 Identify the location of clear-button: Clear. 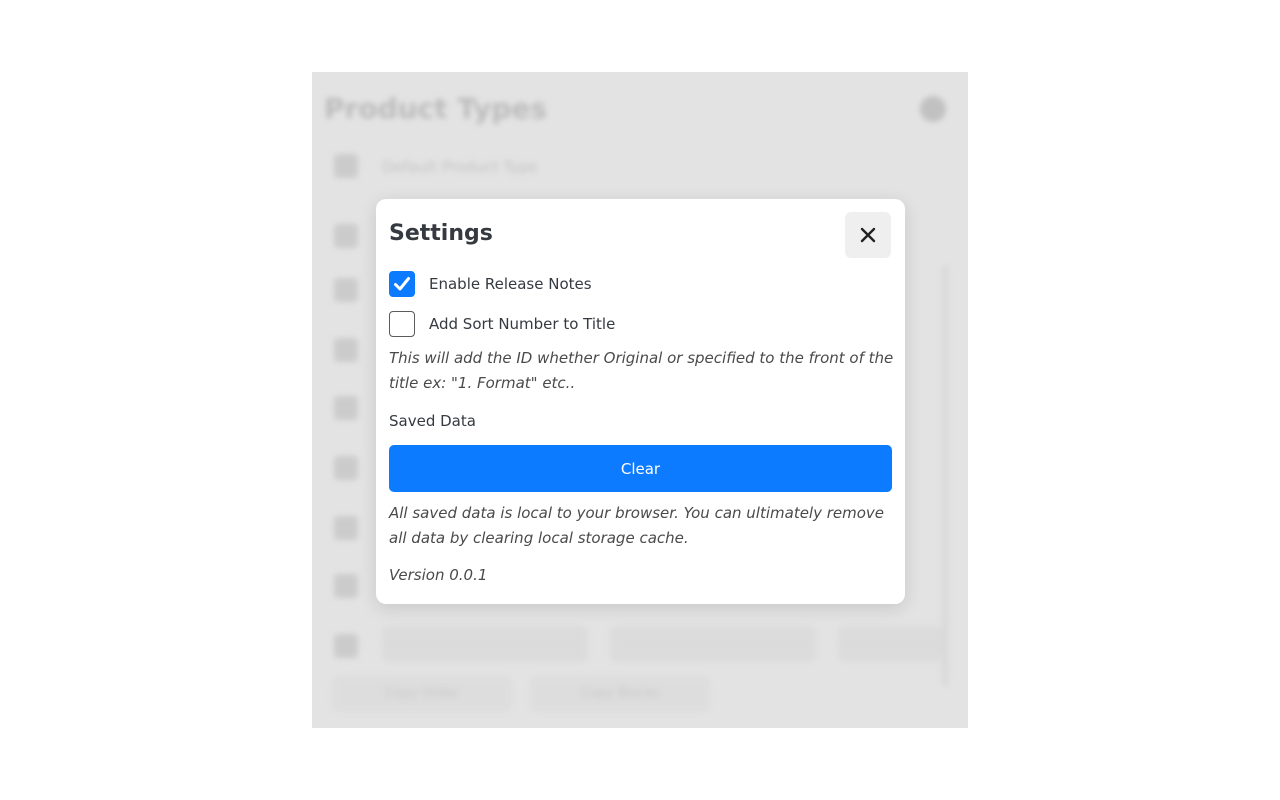
(640, 468).